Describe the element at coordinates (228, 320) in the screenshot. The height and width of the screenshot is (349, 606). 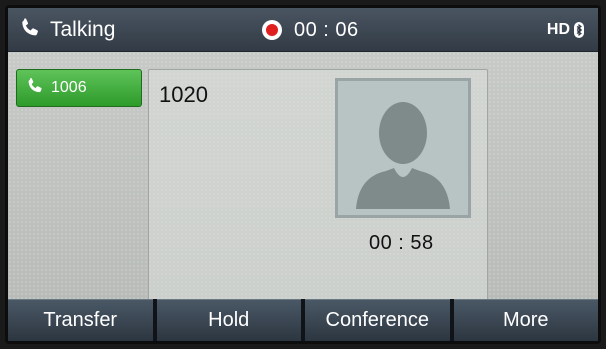
I see `hold-button: Hold` at that location.